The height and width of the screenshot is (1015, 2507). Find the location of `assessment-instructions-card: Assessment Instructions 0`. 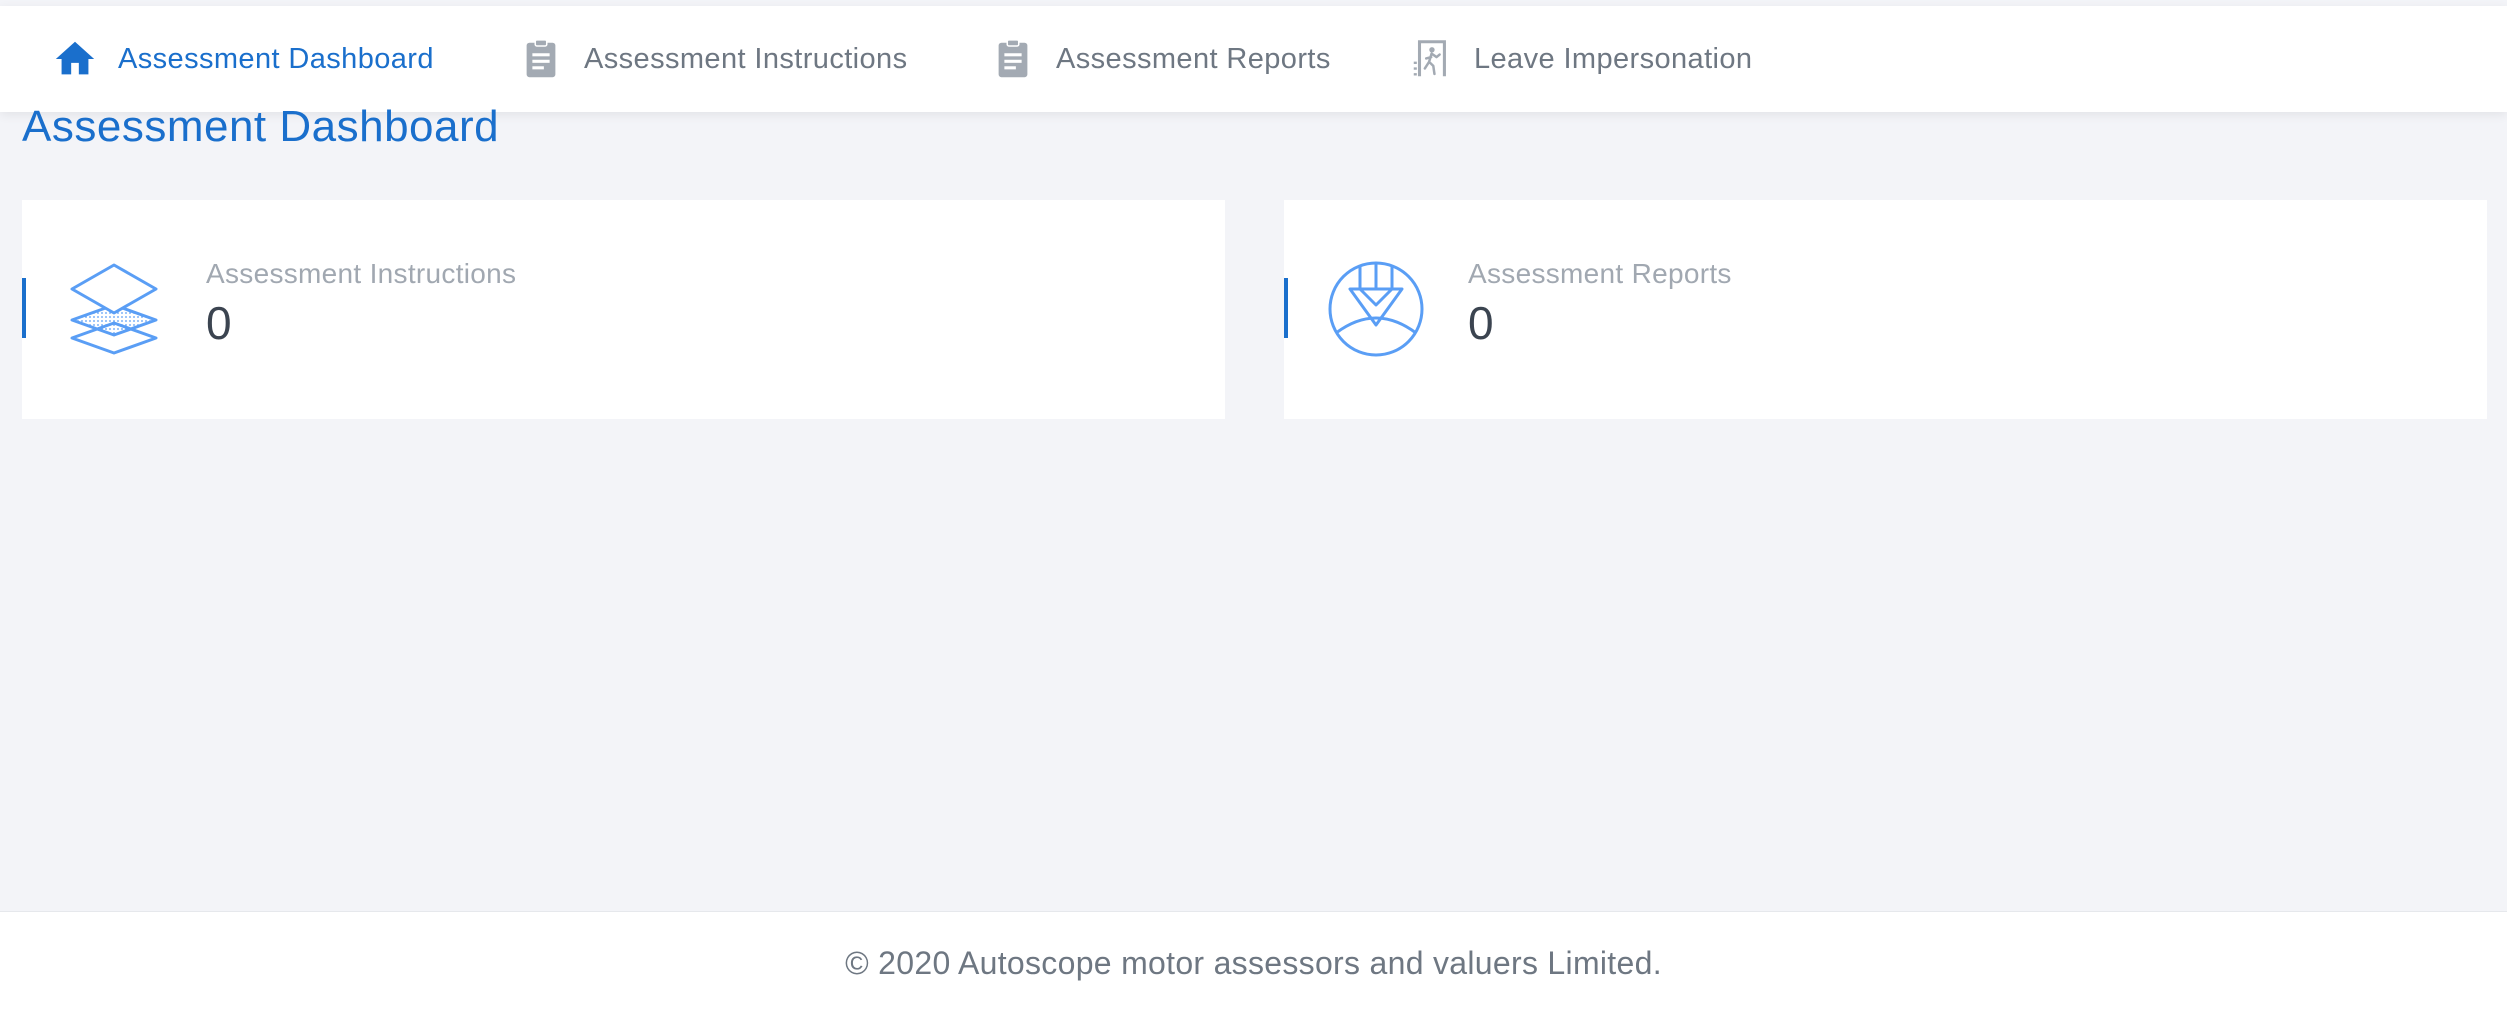

assessment-instructions-card: Assessment Instructions 0 is located at coordinates (623, 309).